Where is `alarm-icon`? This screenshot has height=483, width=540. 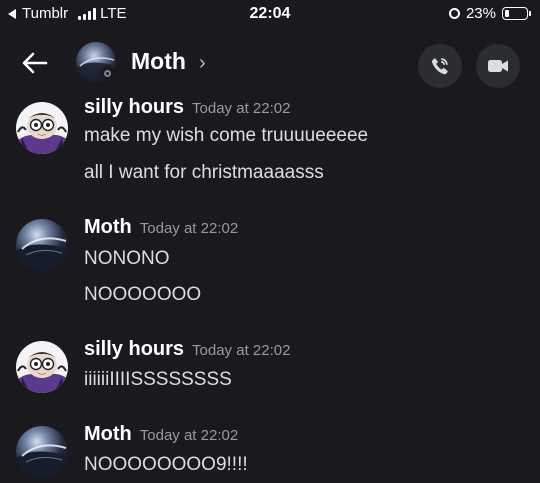
alarm-icon is located at coordinates (454, 13).